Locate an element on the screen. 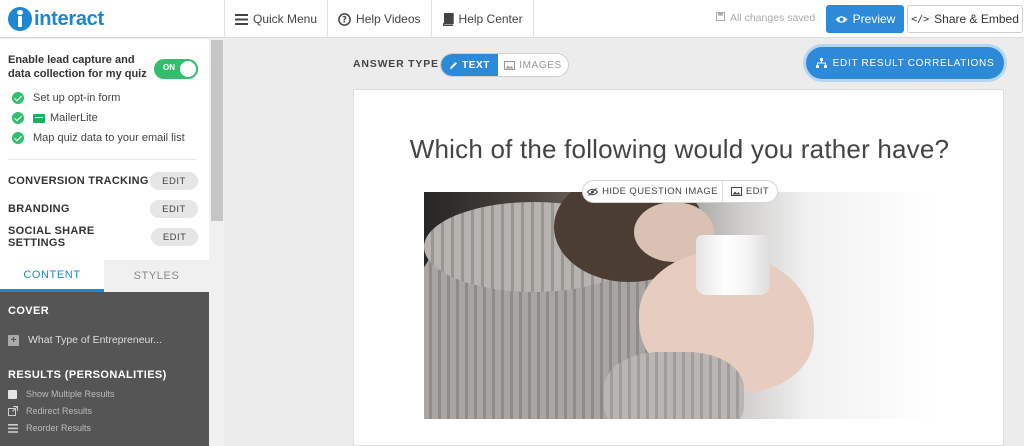  help-videos-label: Help Videos is located at coordinates (388, 19).